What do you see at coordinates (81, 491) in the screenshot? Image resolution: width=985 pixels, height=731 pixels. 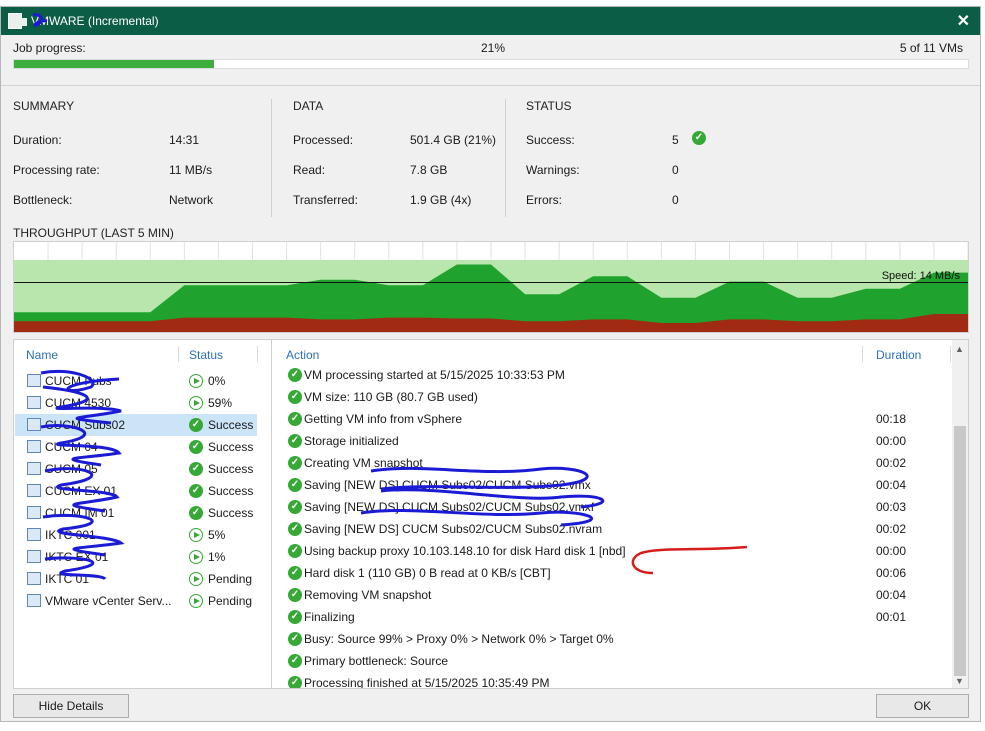 I see `vm-name: CUCM EX 01` at bounding box center [81, 491].